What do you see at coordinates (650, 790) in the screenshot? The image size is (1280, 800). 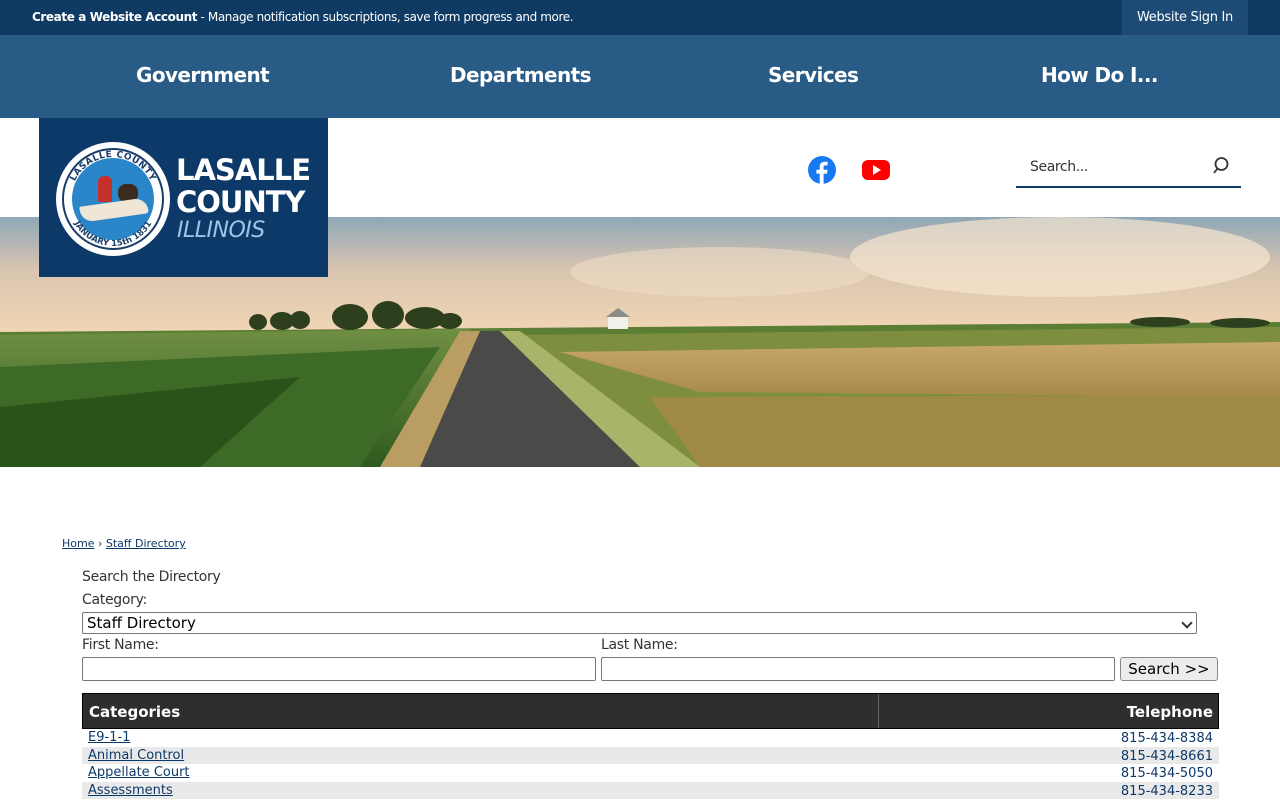 I see `table-row: Assessments 815-434-8233` at bounding box center [650, 790].